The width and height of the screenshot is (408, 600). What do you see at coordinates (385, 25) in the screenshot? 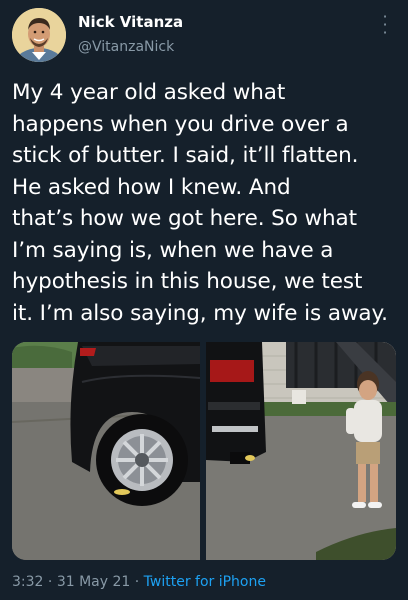
I see `more-vertical-icon: · · ·` at bounding box center [385, 25].